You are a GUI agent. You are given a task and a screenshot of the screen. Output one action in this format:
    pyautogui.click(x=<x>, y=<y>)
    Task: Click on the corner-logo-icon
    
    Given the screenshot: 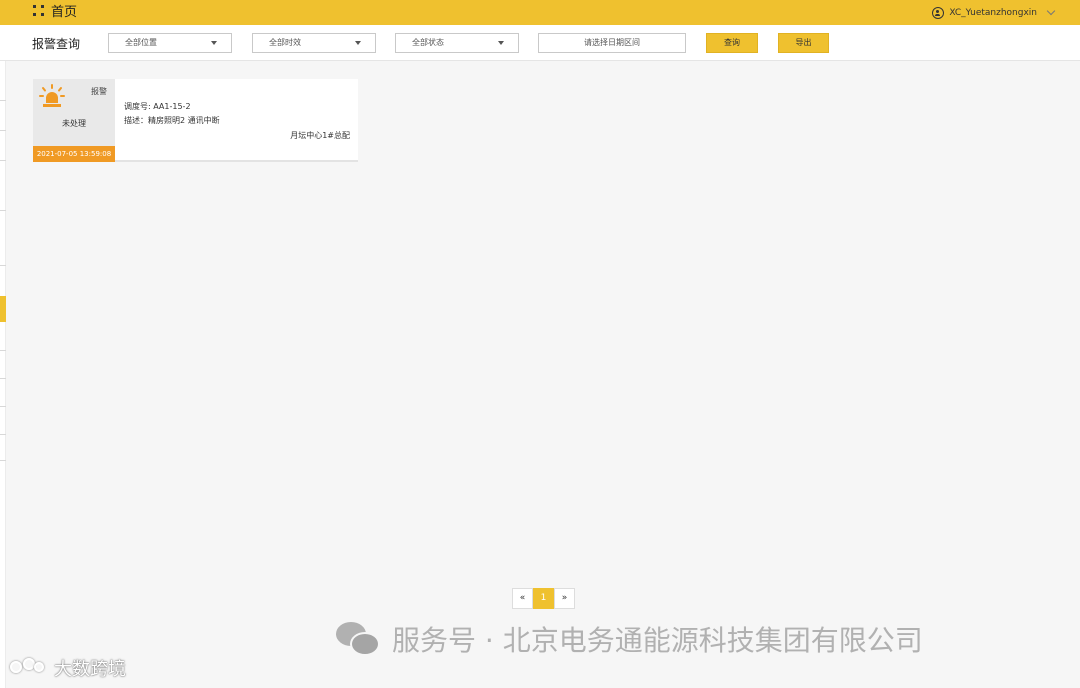 What is the action you would take?
    pyautogui.click(x=29, y=668)
    